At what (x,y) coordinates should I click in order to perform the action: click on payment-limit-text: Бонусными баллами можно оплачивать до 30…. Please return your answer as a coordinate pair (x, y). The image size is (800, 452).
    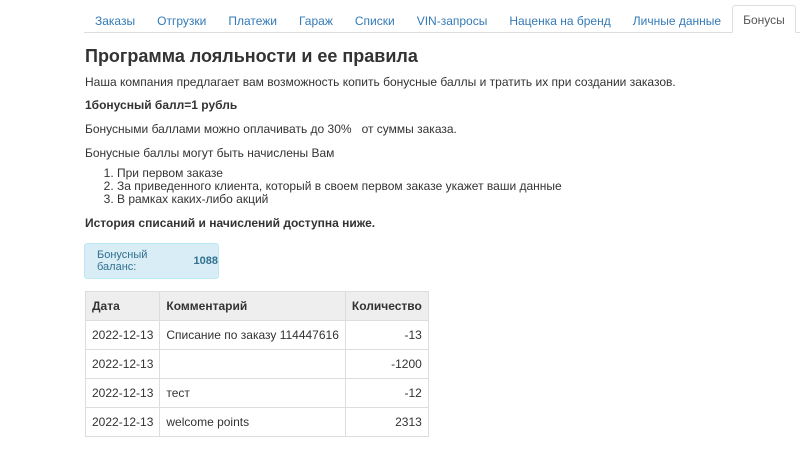
    Looking at the image, I should click on (271, 129).